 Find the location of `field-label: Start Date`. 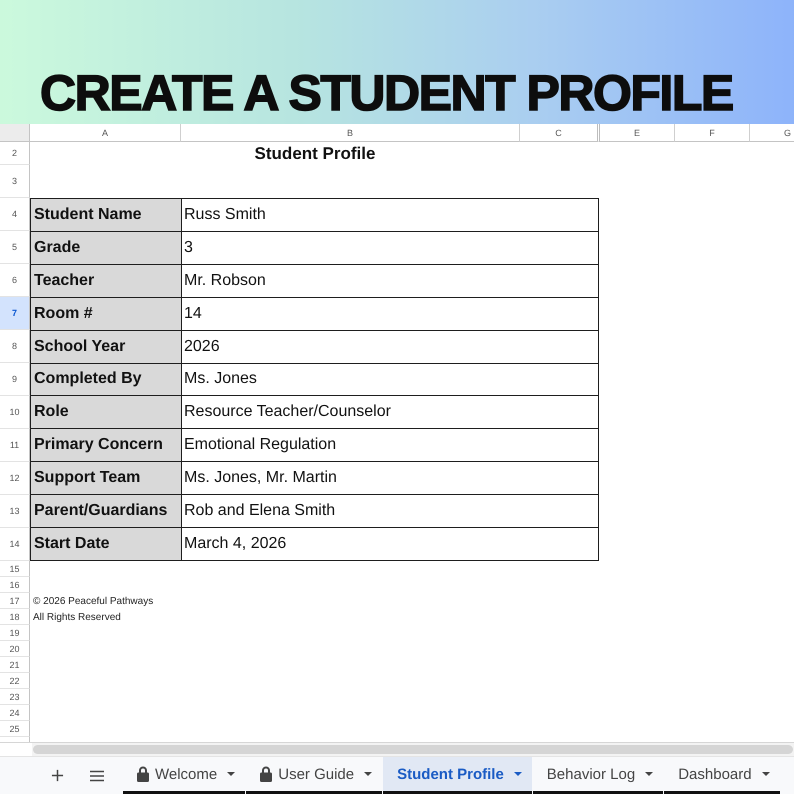

field-label: Start Date is located at coordinates (106, 544).